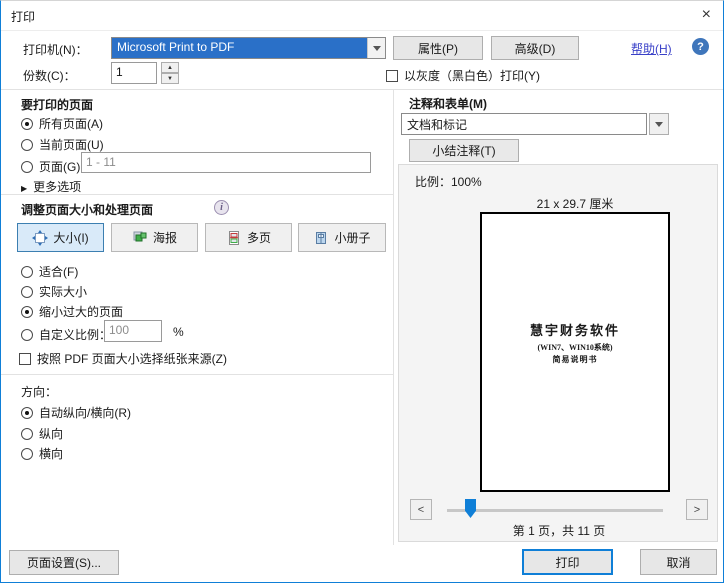 This screenshot has height=583, width=724. What do you see at coordinates (71, 145) in the screenshot?
I see `radio-label: 当前页面(U)` at bounding box center [71, 145].